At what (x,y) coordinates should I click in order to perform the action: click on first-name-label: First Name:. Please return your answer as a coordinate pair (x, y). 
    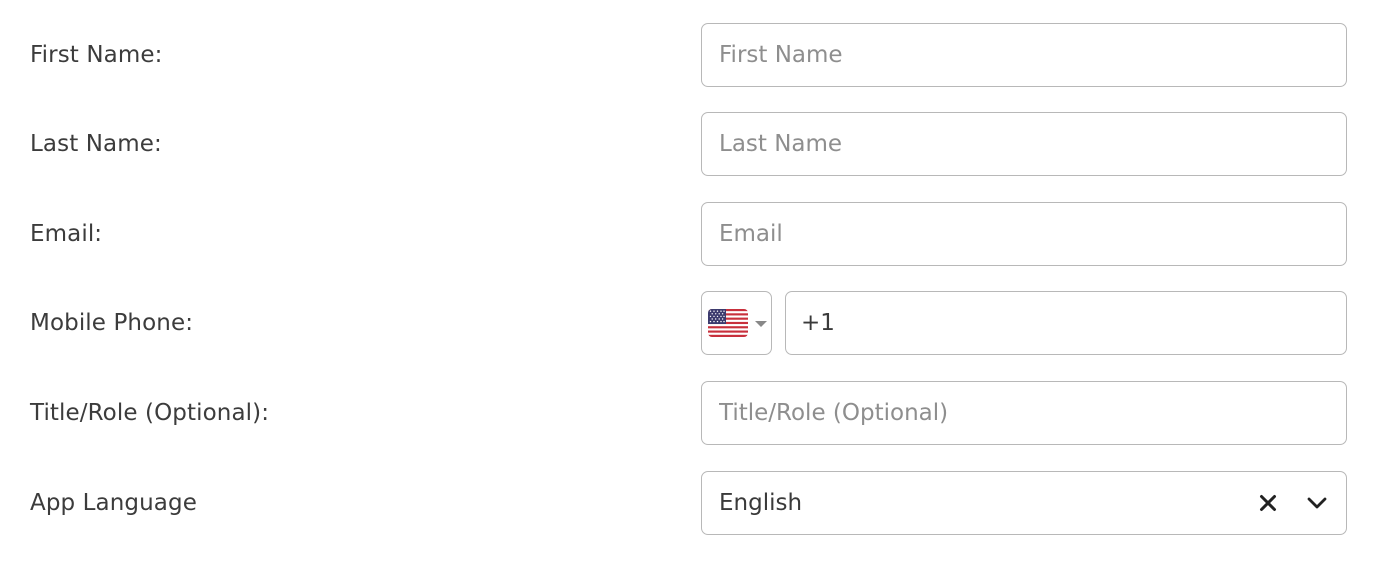
    Looking at the image, I should click on (96, 55).